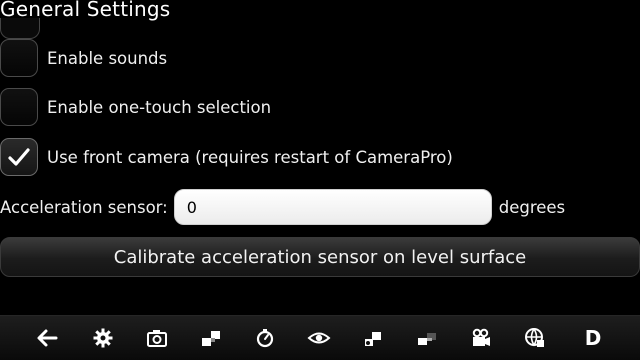  I want to click on exposure-icon, so click(427, 338).